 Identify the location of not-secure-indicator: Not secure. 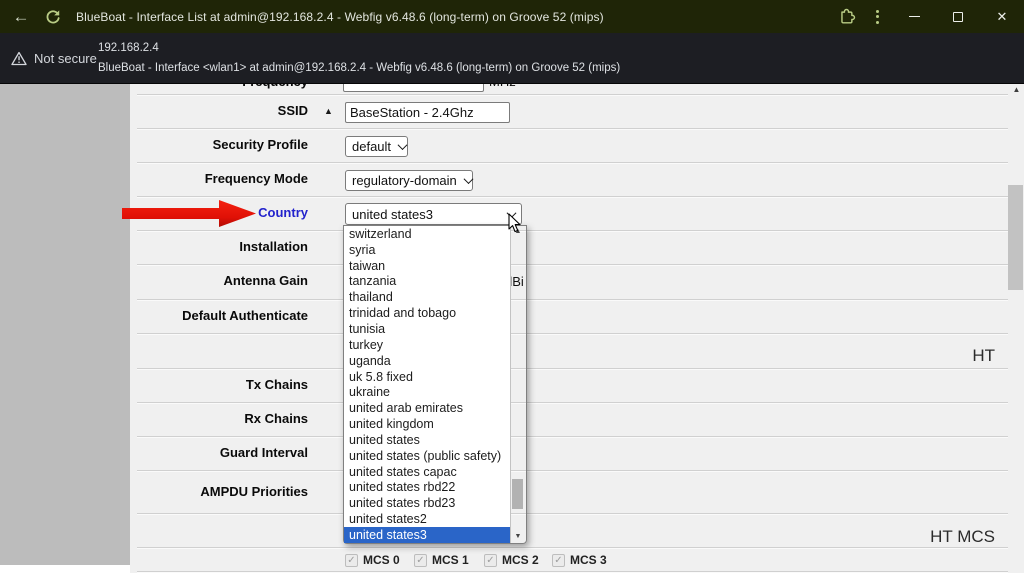
(54, 58).